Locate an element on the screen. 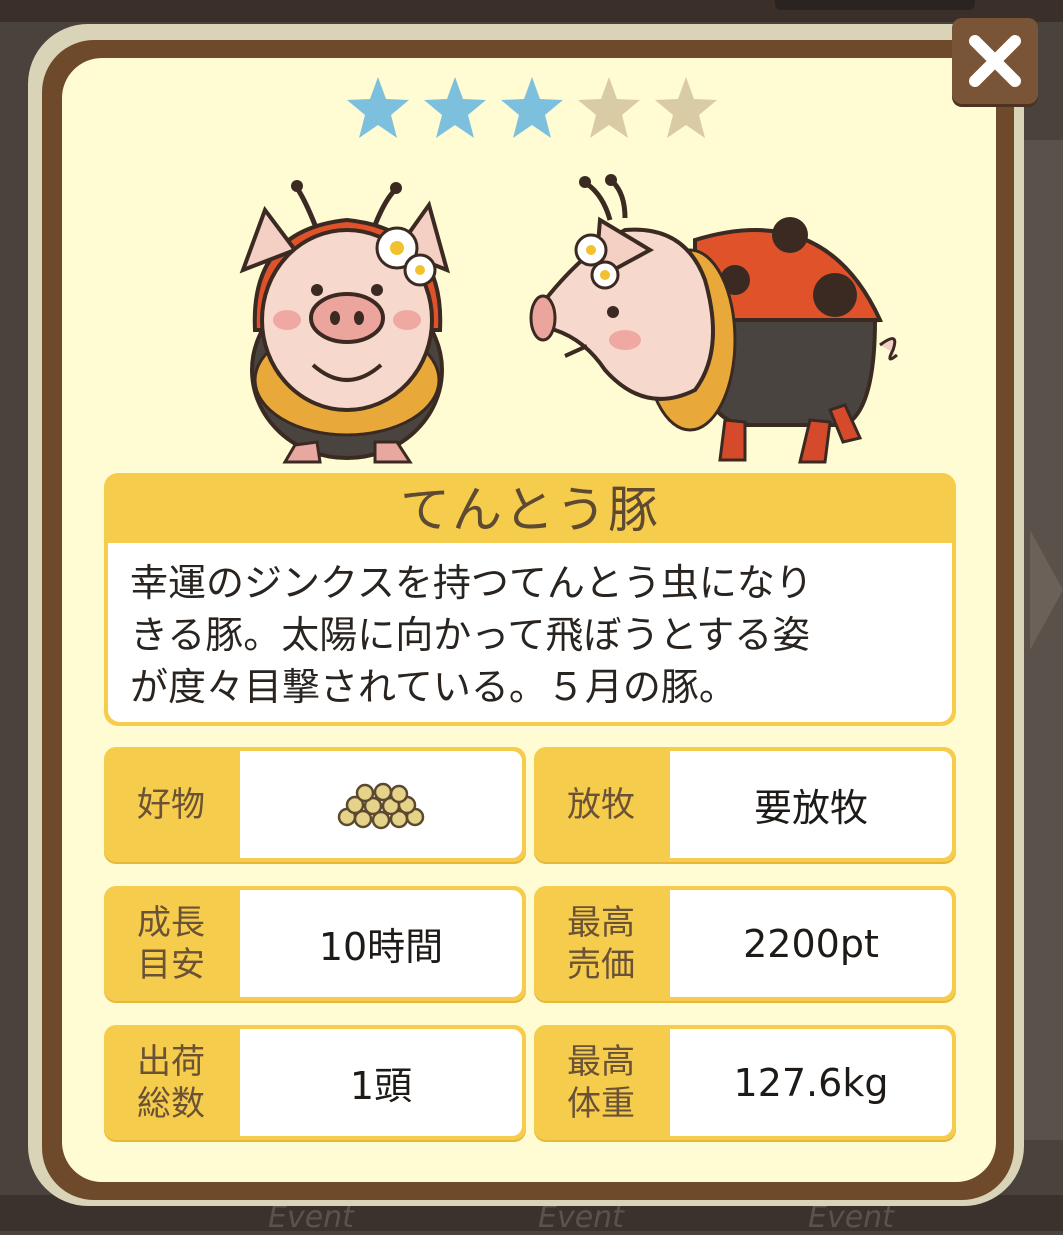  stat-label: 好物 is located at coordinates (171, 804).